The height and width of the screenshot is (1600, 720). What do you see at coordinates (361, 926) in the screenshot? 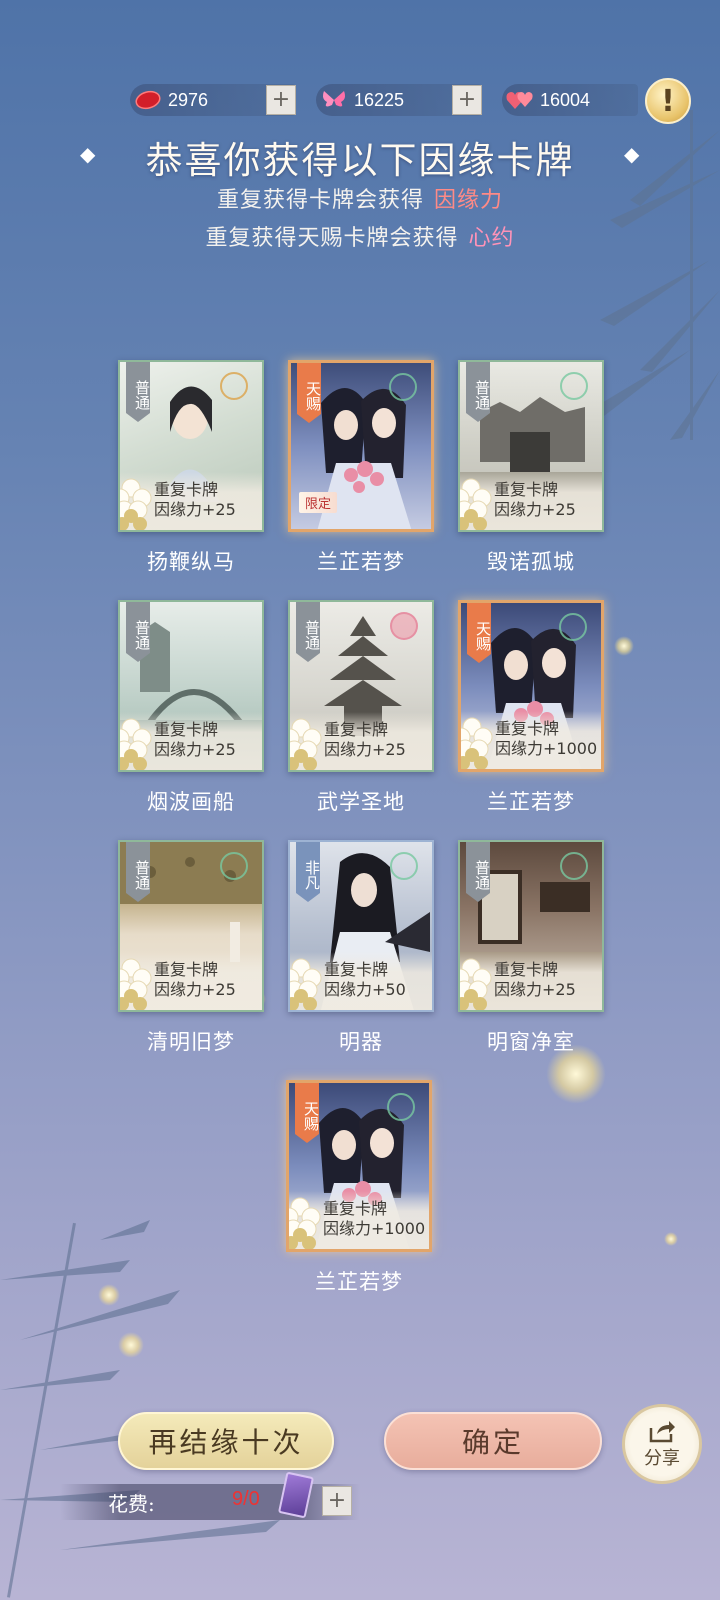
I see `card-frame: 非凡 重复卡牌 因缘力+50` at bounding box center [361, 926].